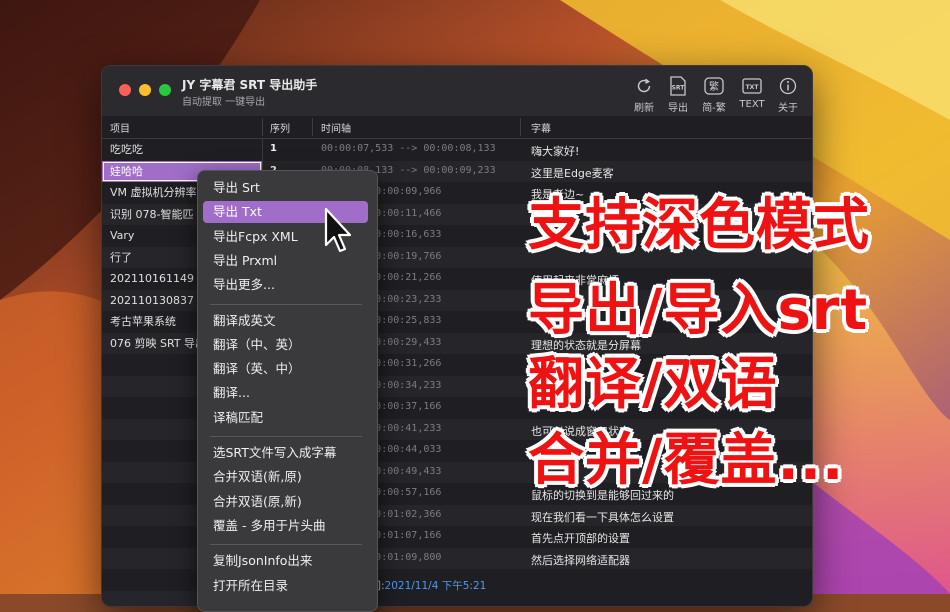  What do you see at coordinates (435, 586) in the screenshot?
I see `status-timestamp: 2021/11/4 下午5:21` at bounding box center [435, 586].